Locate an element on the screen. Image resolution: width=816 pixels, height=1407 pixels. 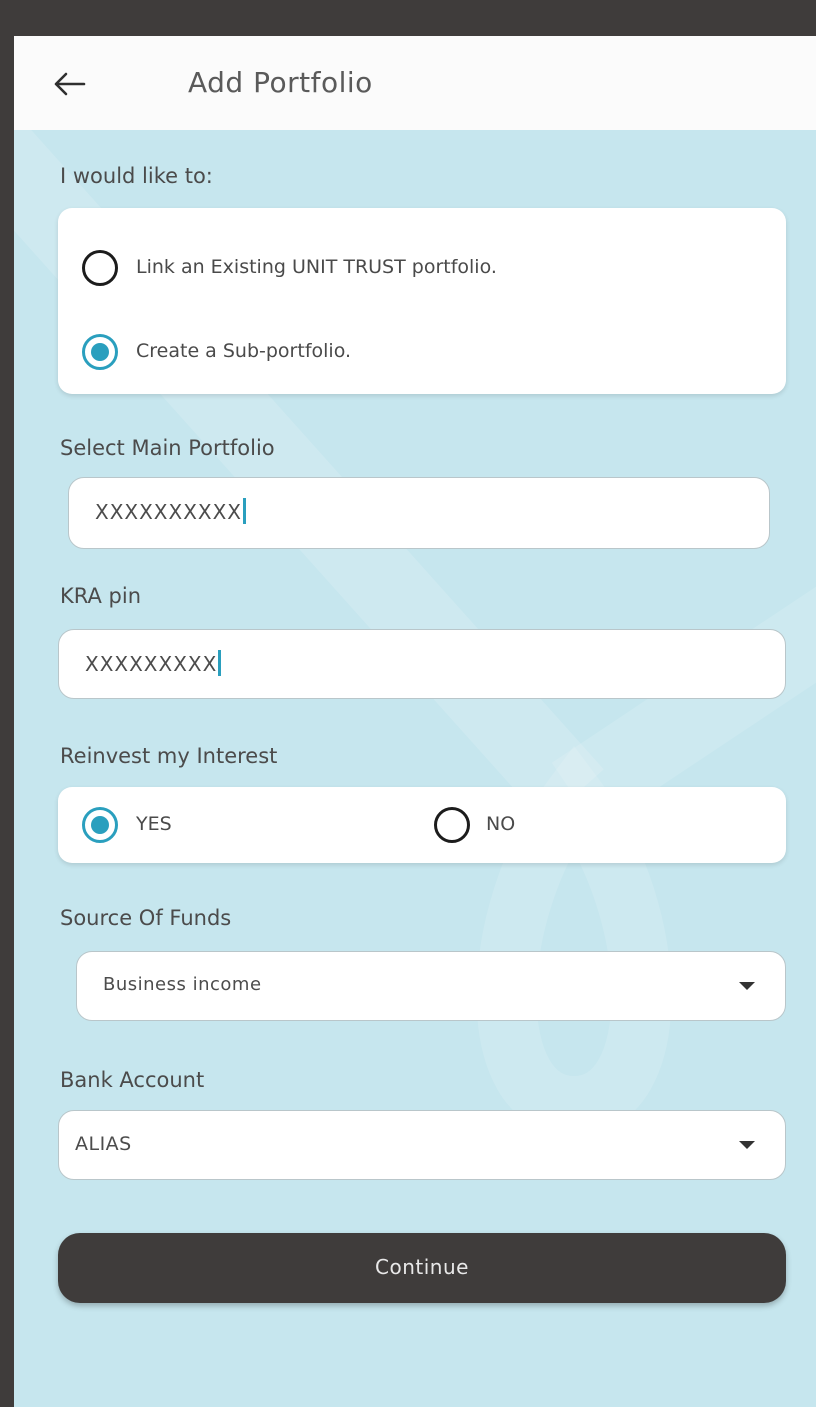
main-portfolio-input: XXXXXXXXXX is located at coordinates (419, 513).